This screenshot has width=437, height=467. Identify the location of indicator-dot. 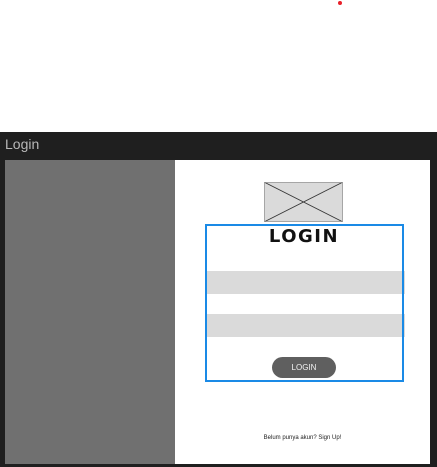
(340, 3).